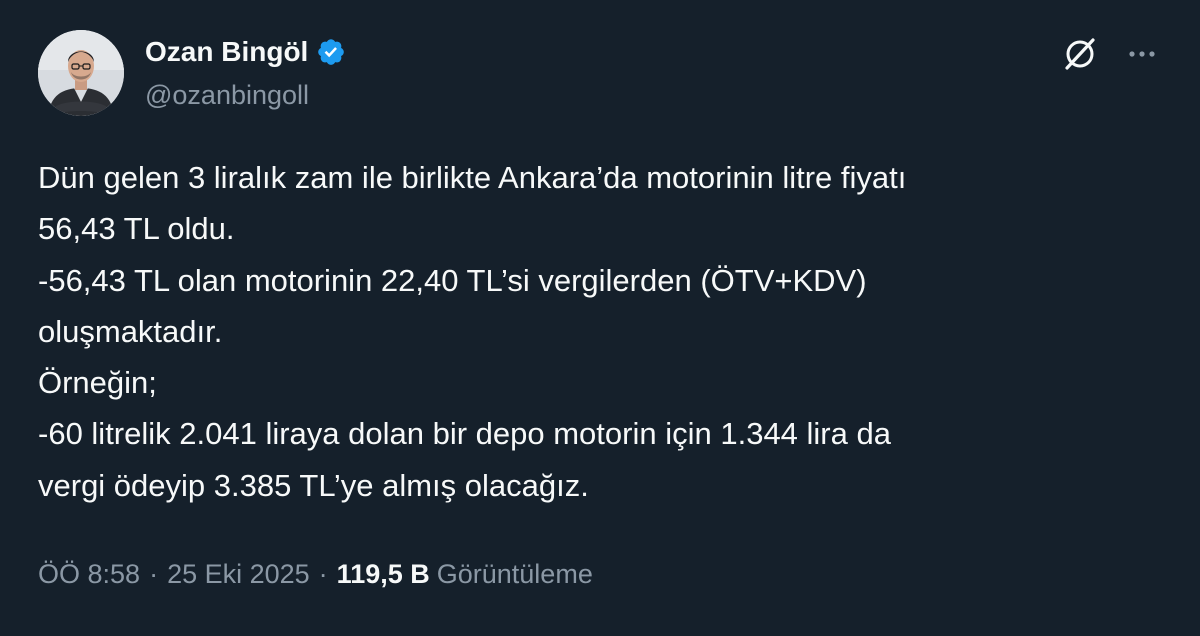  Describe the element at coordinates (514, 573) in the screenshot. I see `views-label: Görüntüleme` at that location.